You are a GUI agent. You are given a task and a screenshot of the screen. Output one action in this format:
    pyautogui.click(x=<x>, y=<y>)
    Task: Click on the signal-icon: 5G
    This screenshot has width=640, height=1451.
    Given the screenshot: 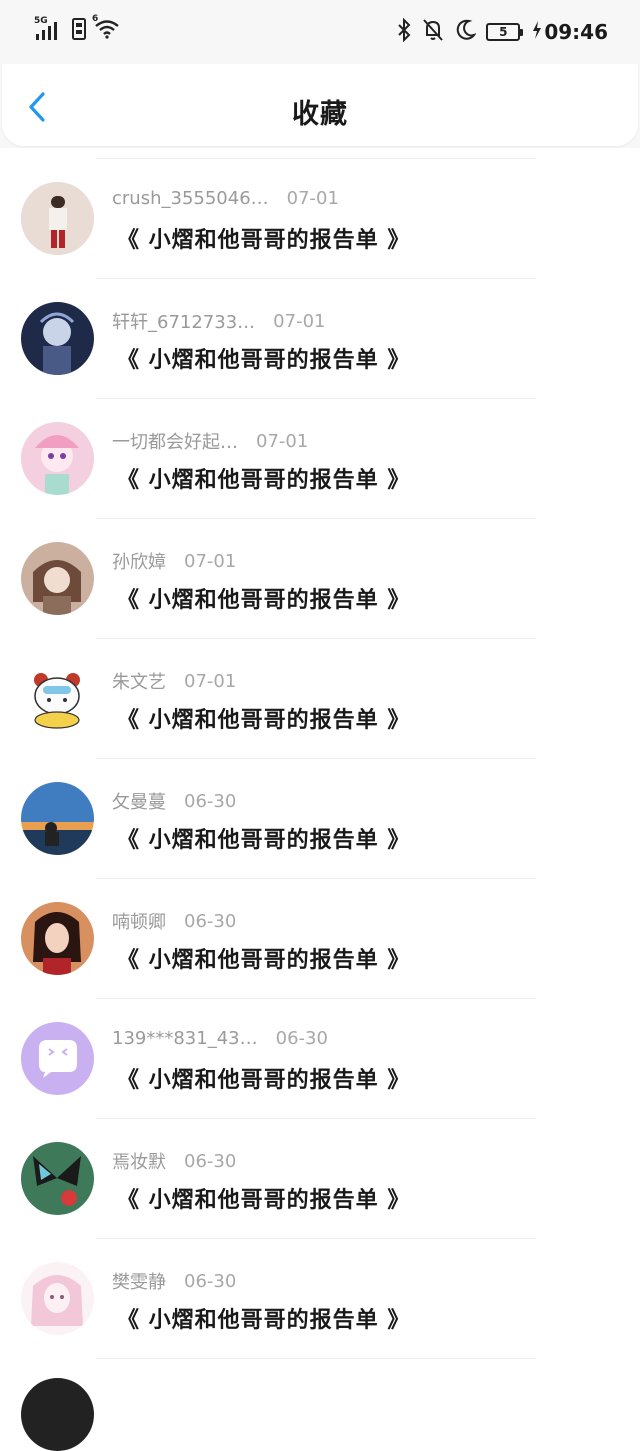 What is the action you would take?
    pyautogui.click(x=49, y=29)
    